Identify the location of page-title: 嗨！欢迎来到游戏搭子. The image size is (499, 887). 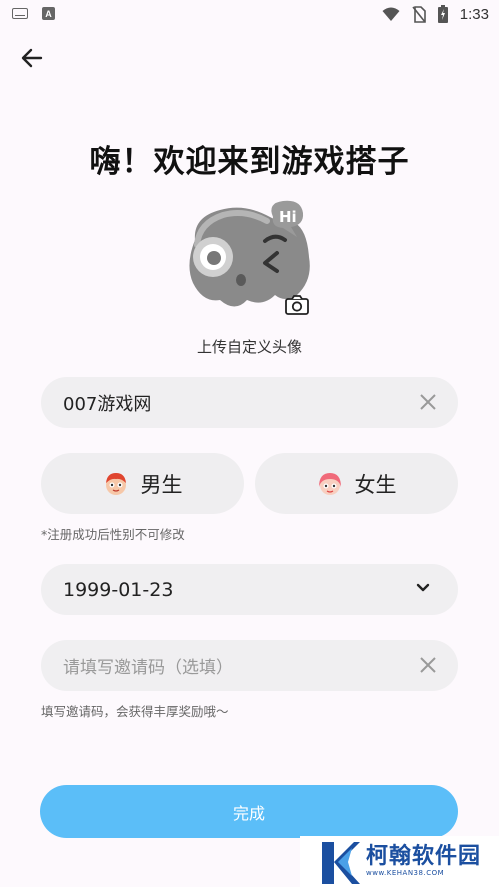
(249, 162).